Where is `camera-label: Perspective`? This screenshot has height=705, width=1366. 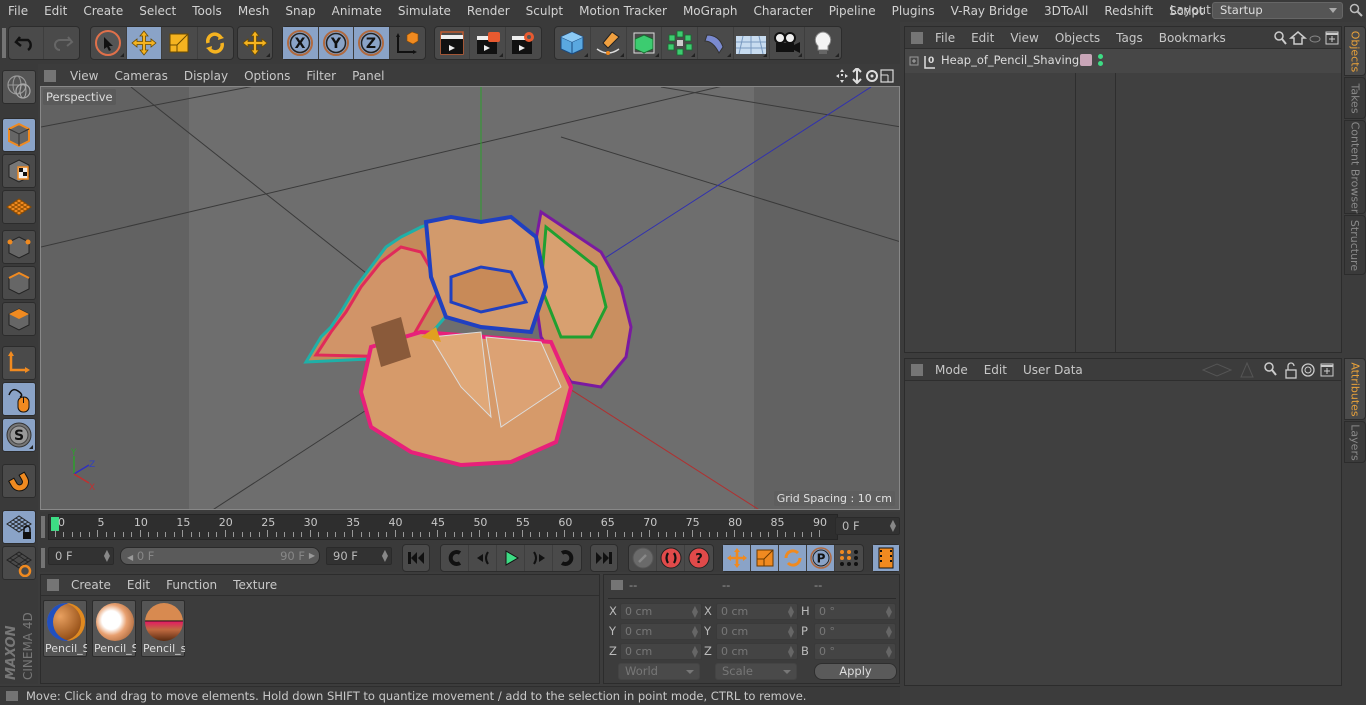
camera-label: Perspective is located at coordinates (79, 97).